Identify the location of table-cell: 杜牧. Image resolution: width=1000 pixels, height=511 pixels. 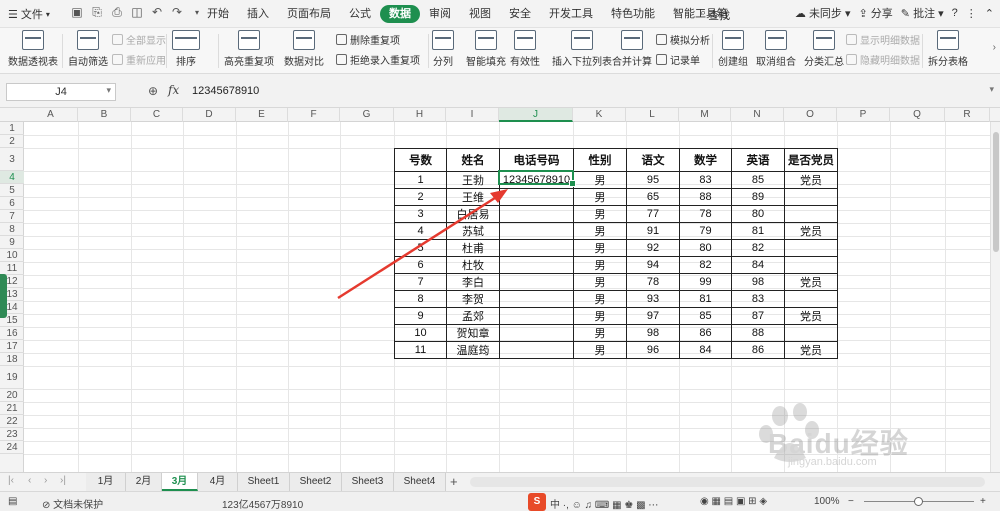
(473, 265).